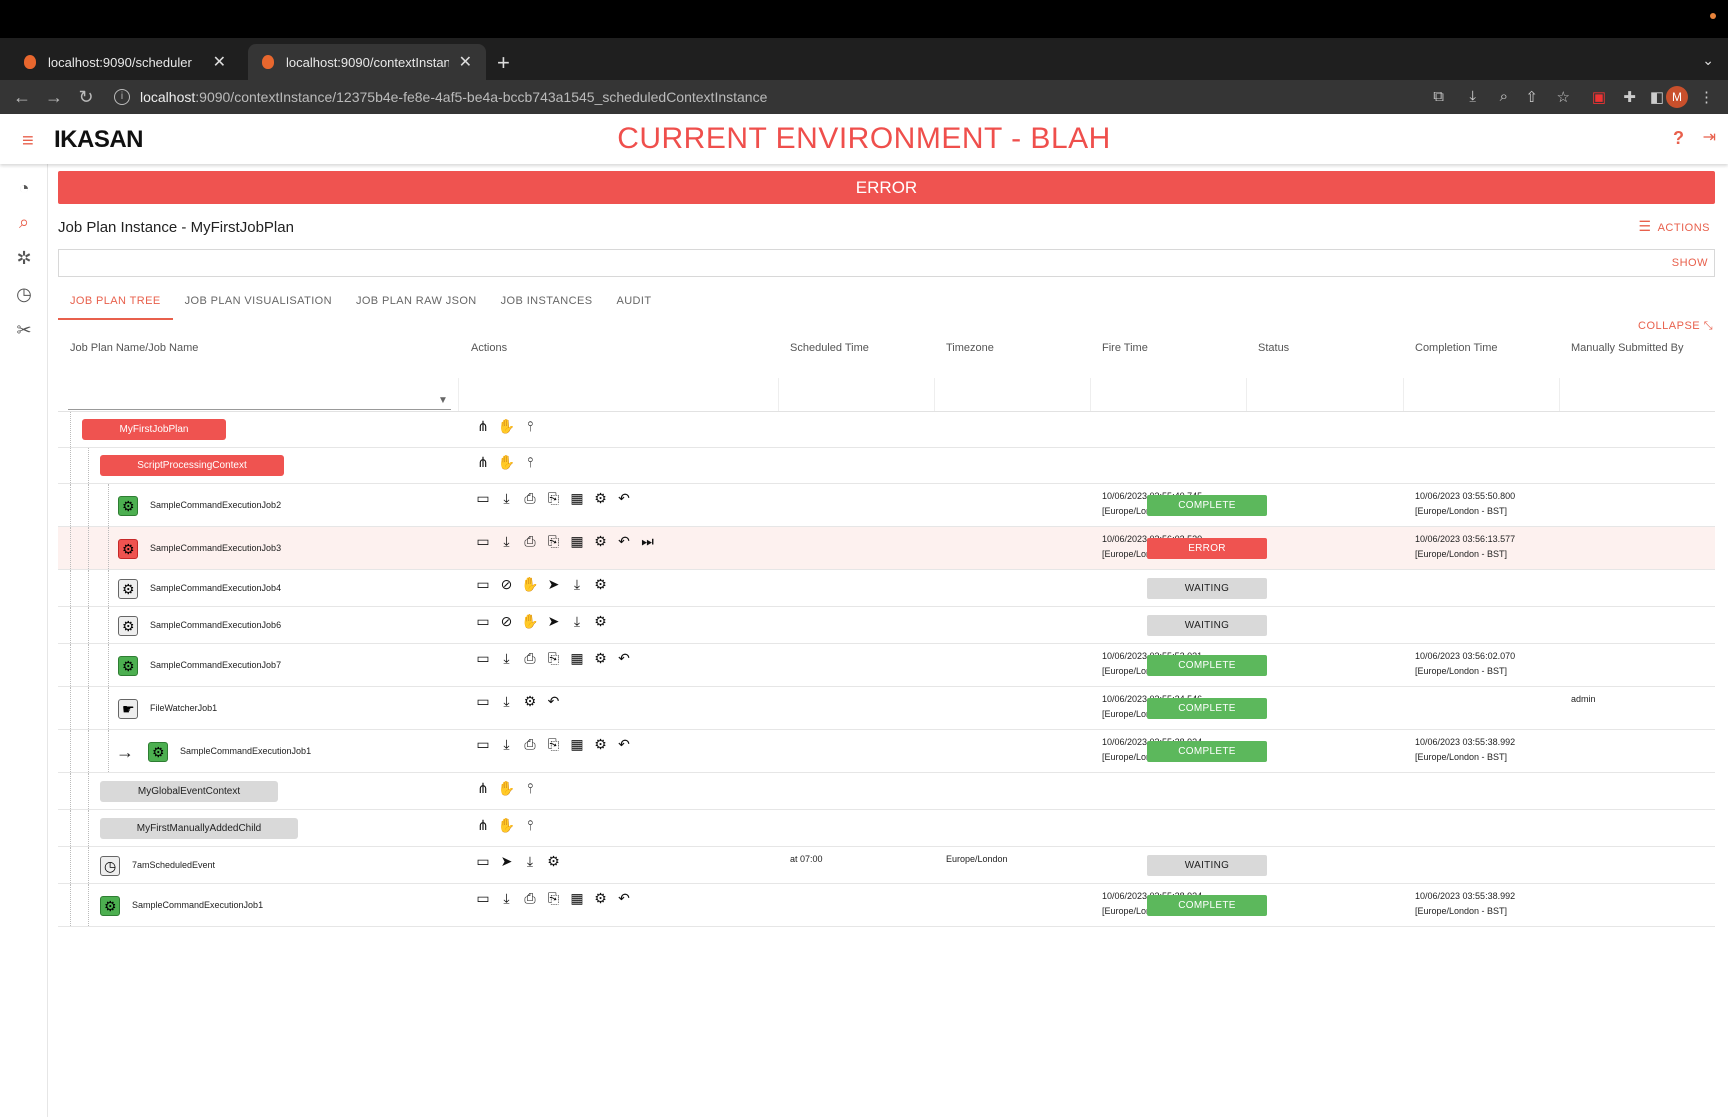 The image size is (1728, 1117). I want to click on tools-icon: ✂, so click(24, 331).